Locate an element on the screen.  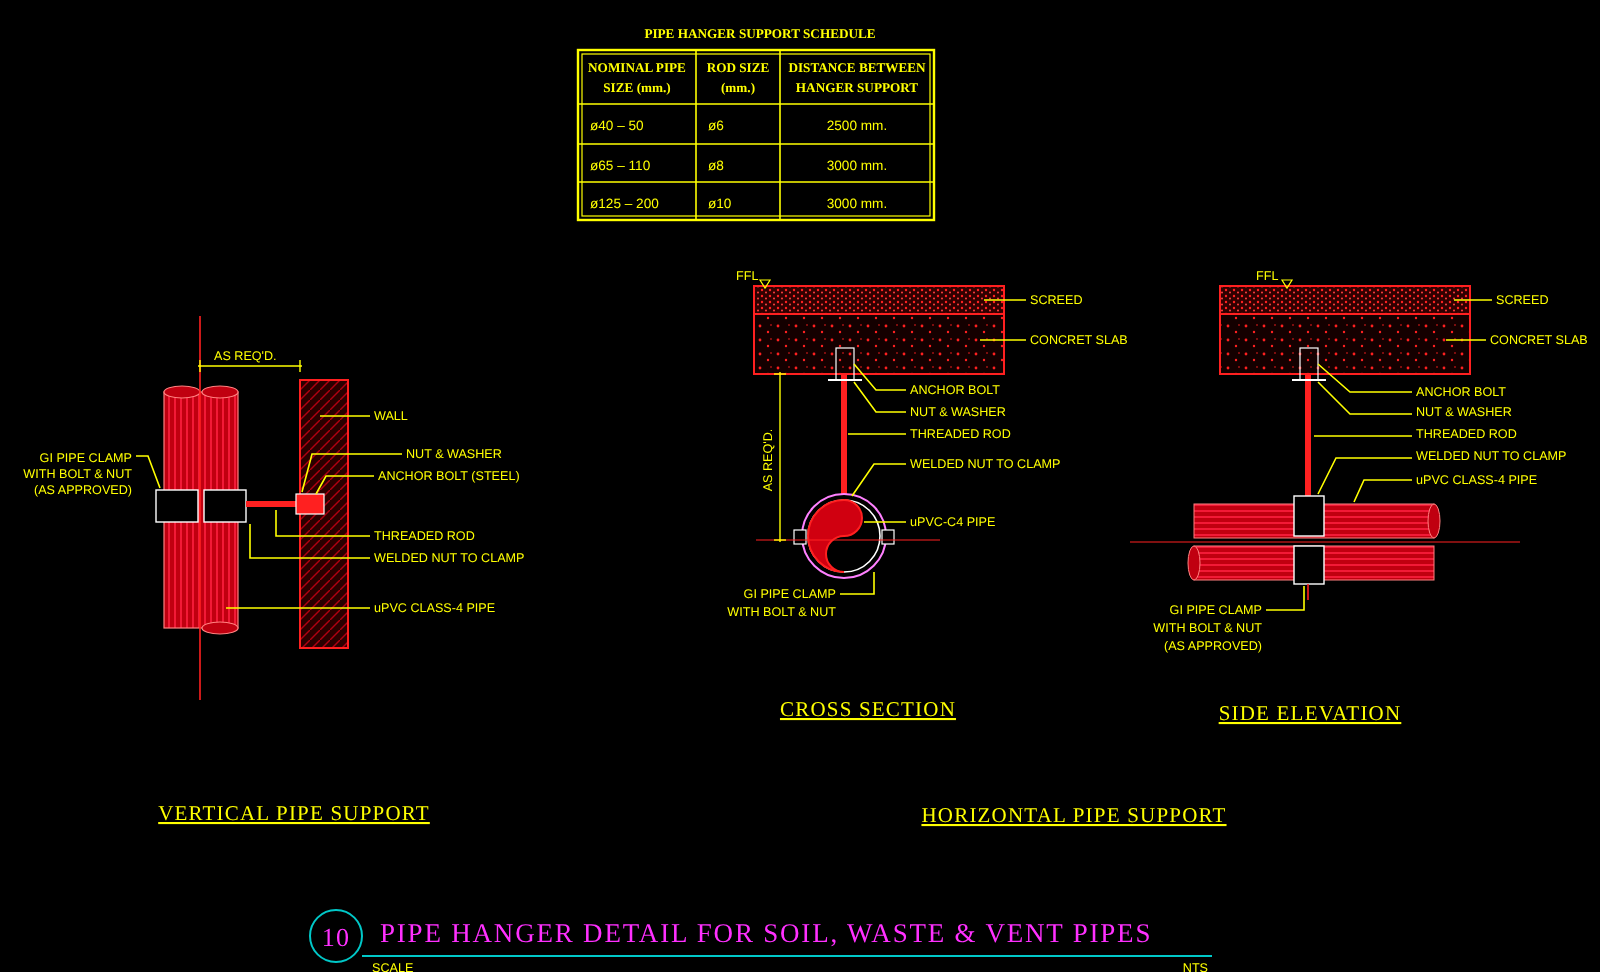
group-title: HORIZONTAL PIPE SUPPORT is located at coordinates (1074, 817).